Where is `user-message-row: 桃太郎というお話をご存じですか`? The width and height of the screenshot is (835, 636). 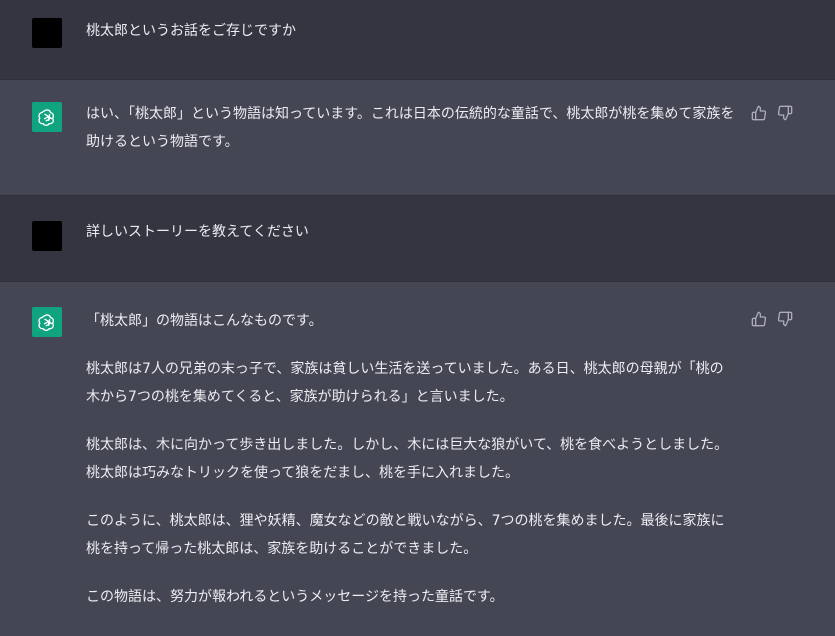 user-message-row: 桃太郎というお話をご存じですか is located at coordinates (417, 40).